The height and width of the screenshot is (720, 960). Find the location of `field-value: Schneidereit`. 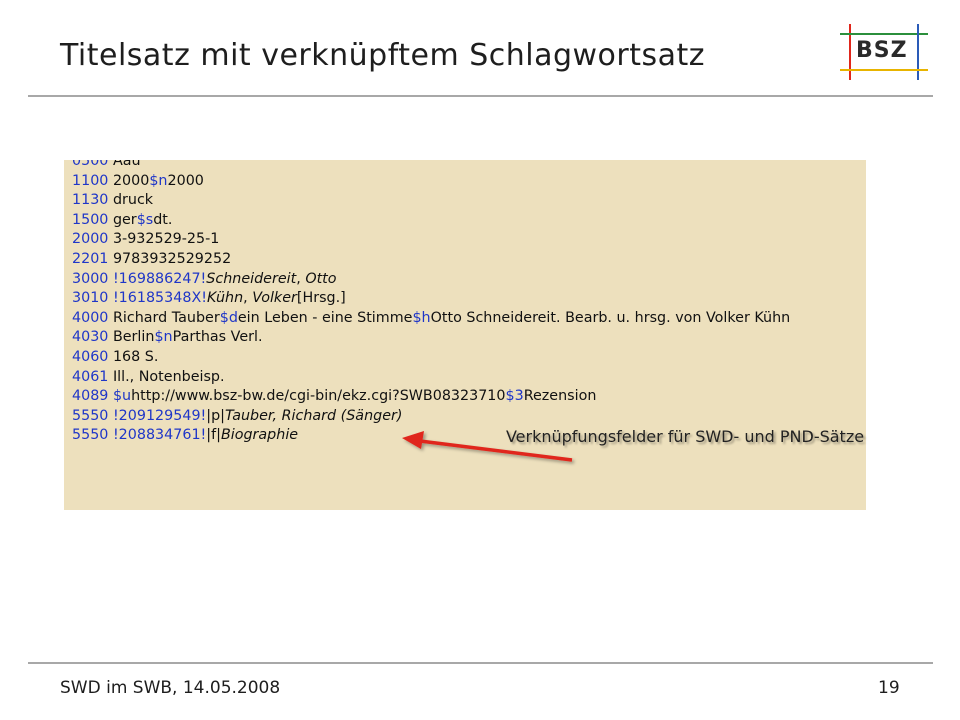

field-value: Schneidereit is located at coordinates (251, 278).